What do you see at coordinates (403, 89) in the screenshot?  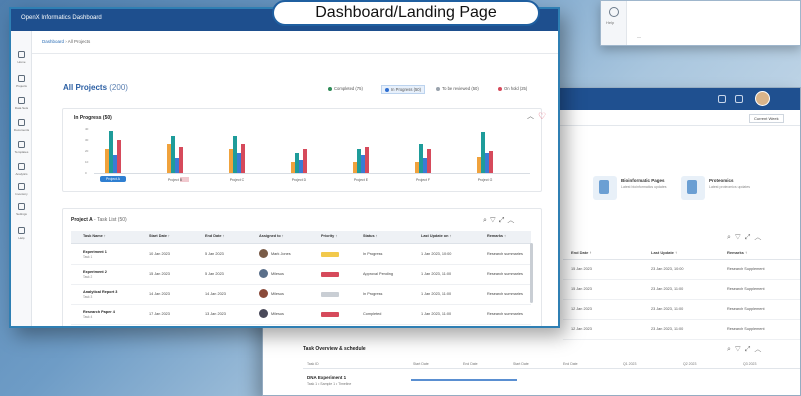 I see `status-filter-in-progress: In Progress (50)` at bounding box center [403, 89].